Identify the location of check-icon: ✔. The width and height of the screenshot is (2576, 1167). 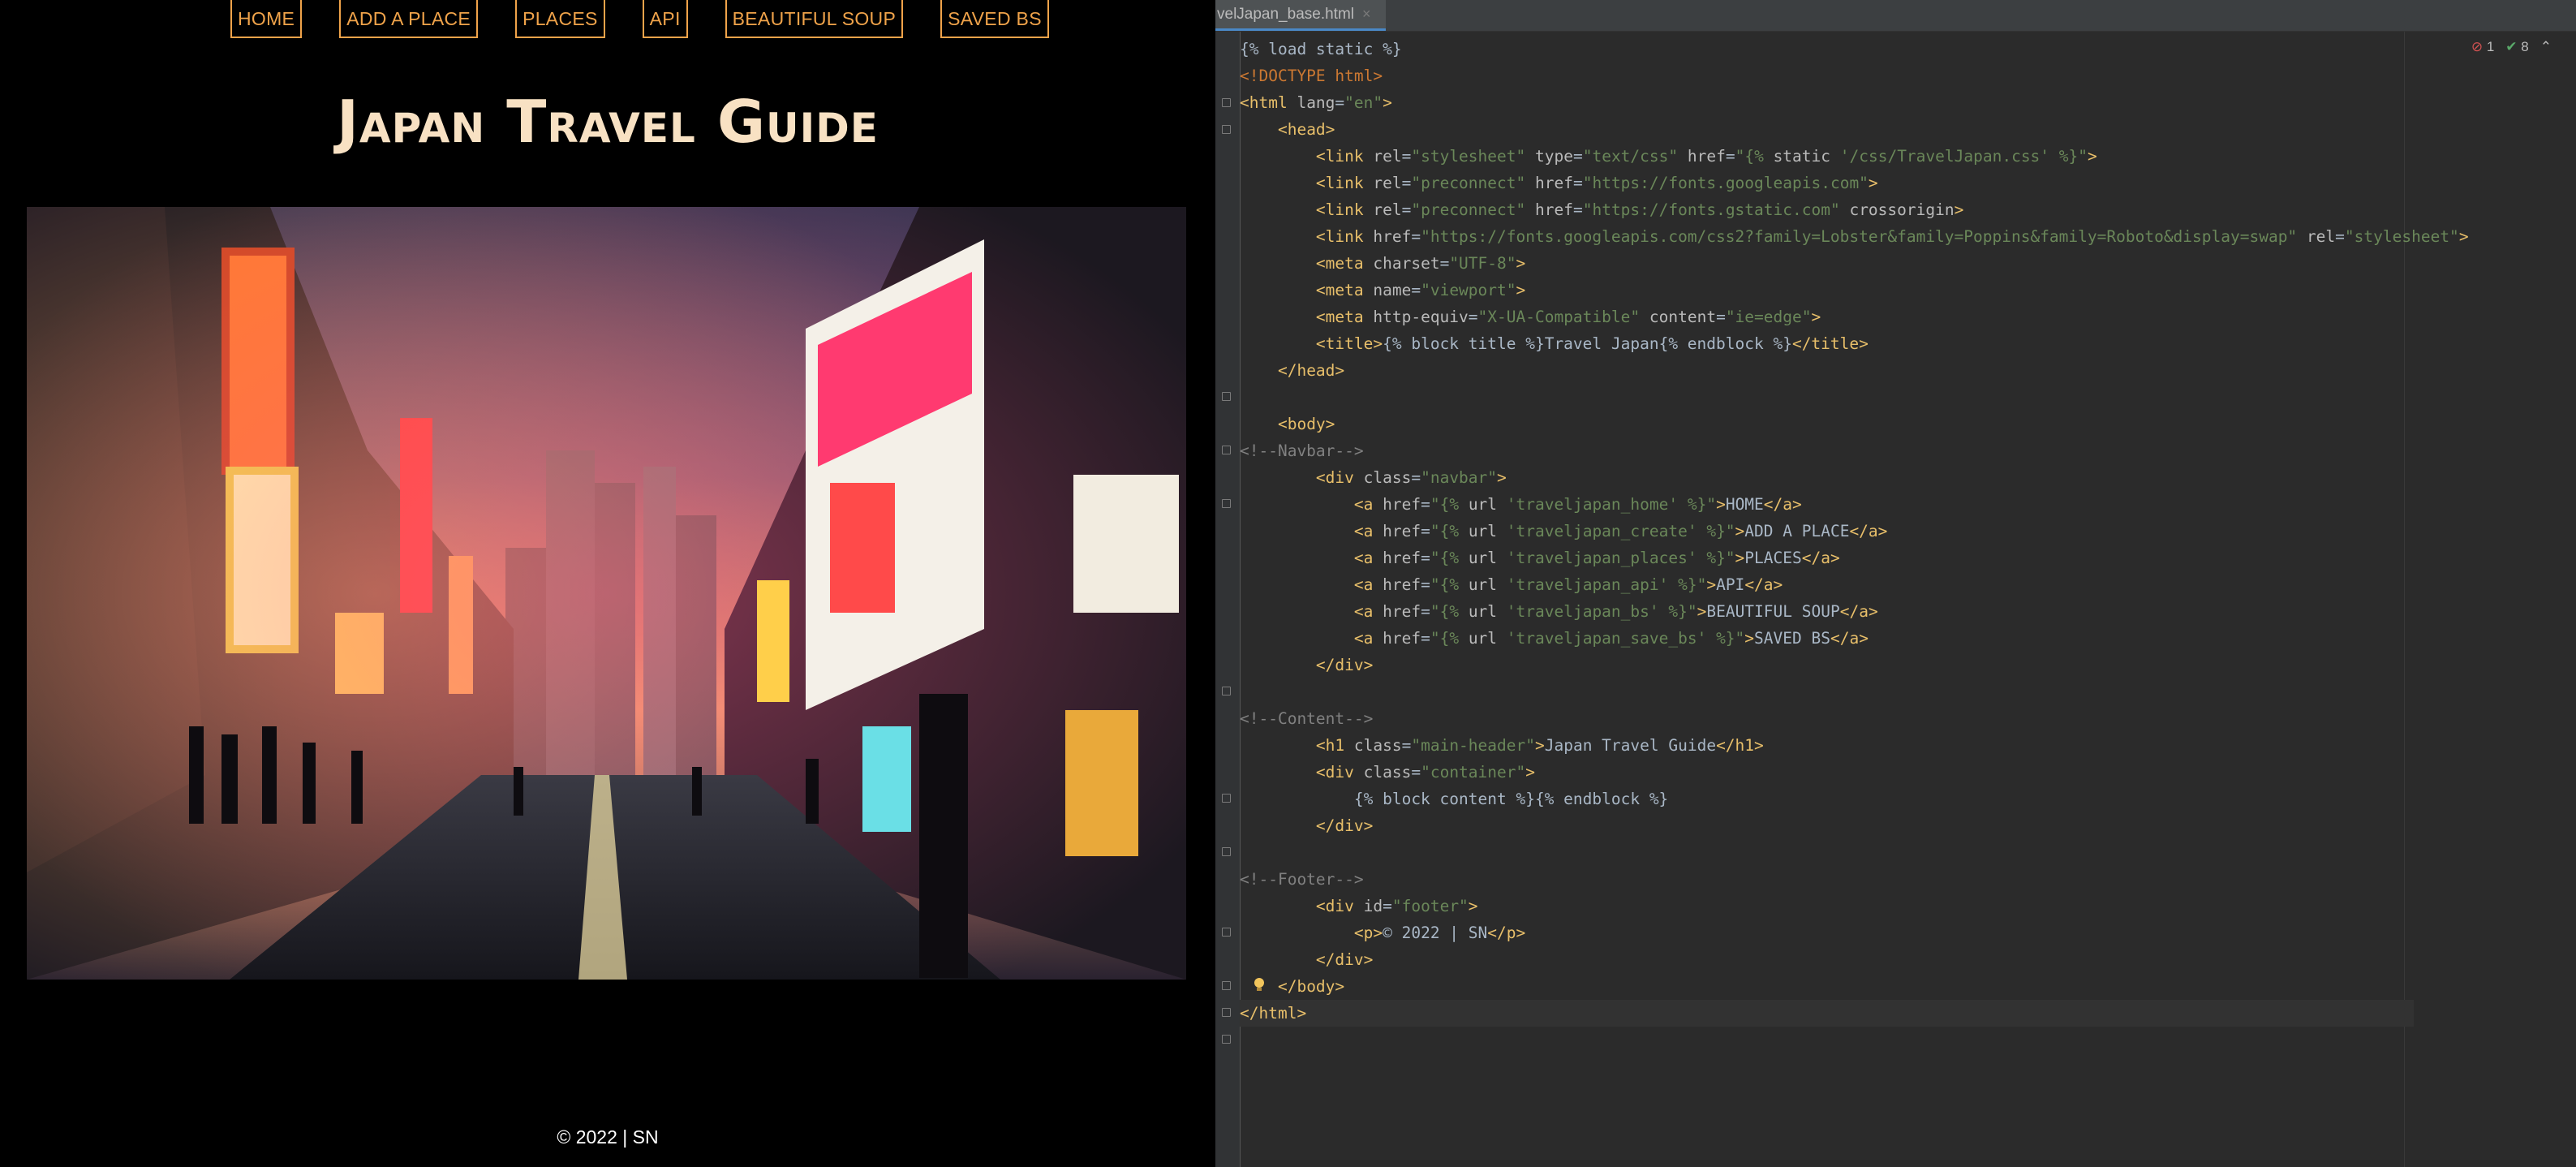
(2511, 46).